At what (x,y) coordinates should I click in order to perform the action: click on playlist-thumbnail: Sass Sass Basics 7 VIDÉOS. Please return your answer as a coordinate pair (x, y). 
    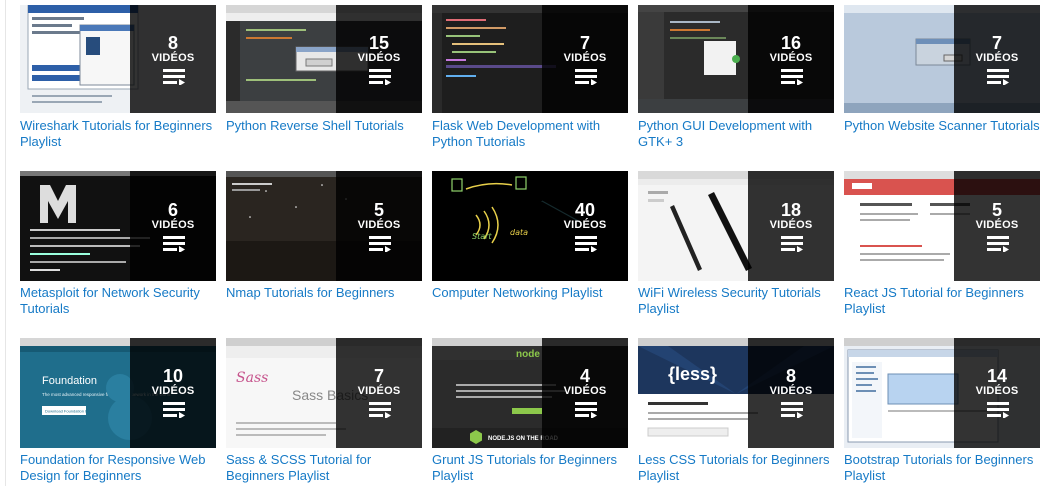
    Looking at the image, I should click on (324, 393).